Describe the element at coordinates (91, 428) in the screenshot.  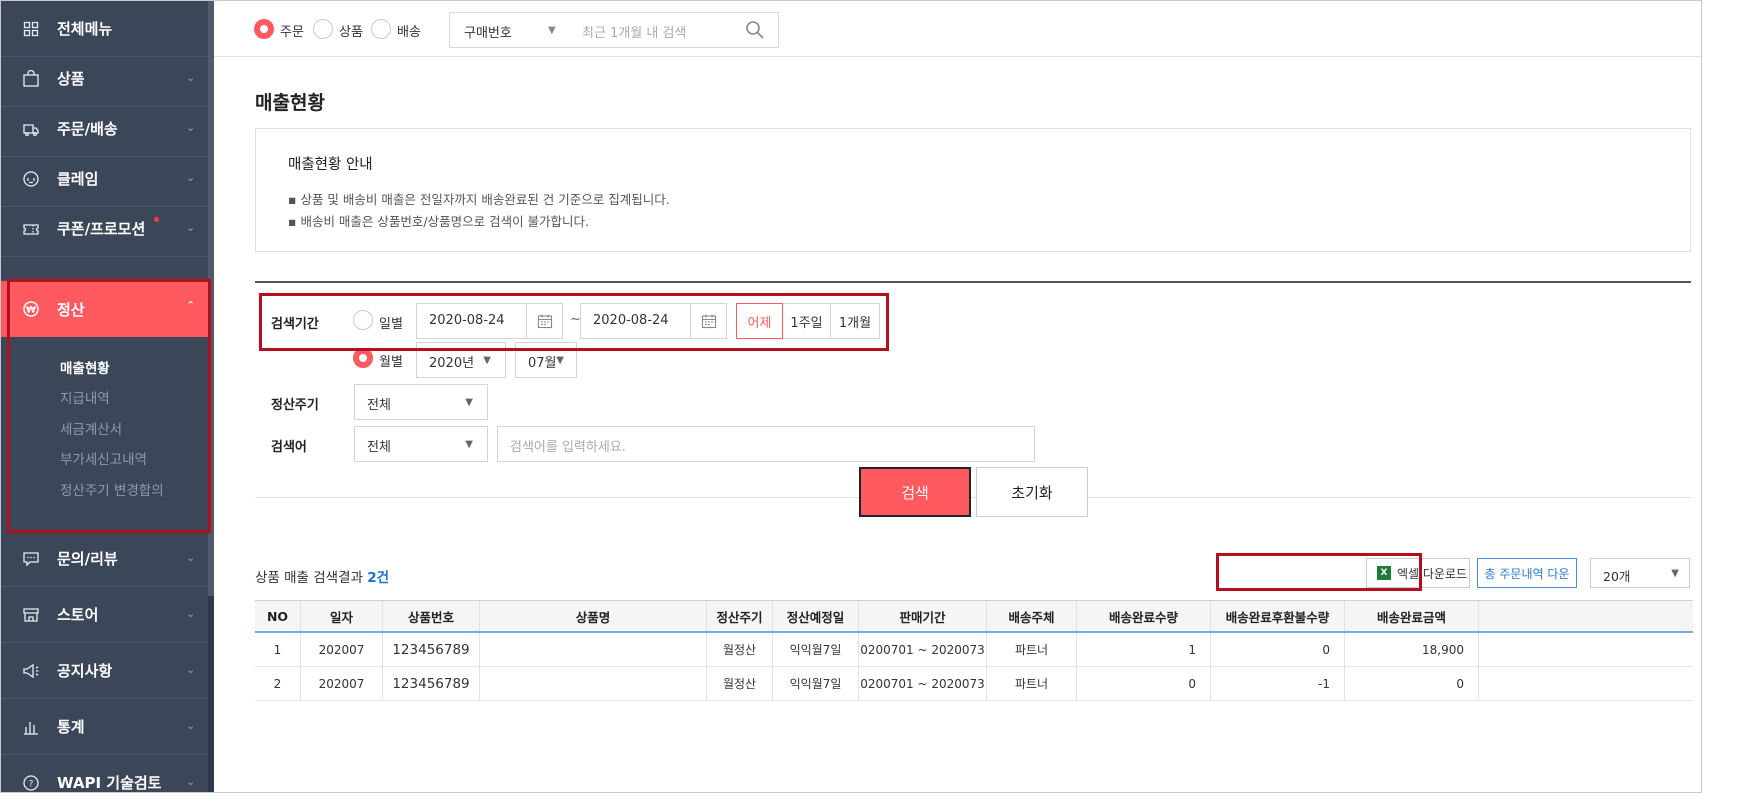
I see `submenu-tax-invoice: 세금계산서` at that location.